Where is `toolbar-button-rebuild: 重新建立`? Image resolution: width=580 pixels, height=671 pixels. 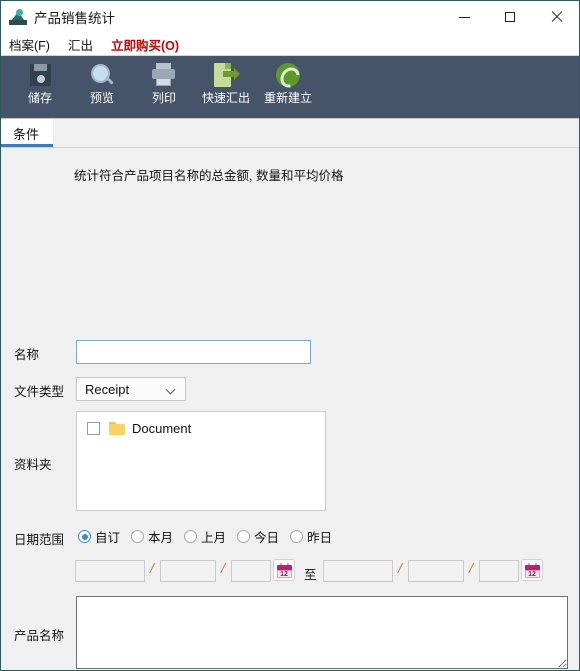 toolbar-button-rebuild: 重新建立 is located at coordinates (288, 87).